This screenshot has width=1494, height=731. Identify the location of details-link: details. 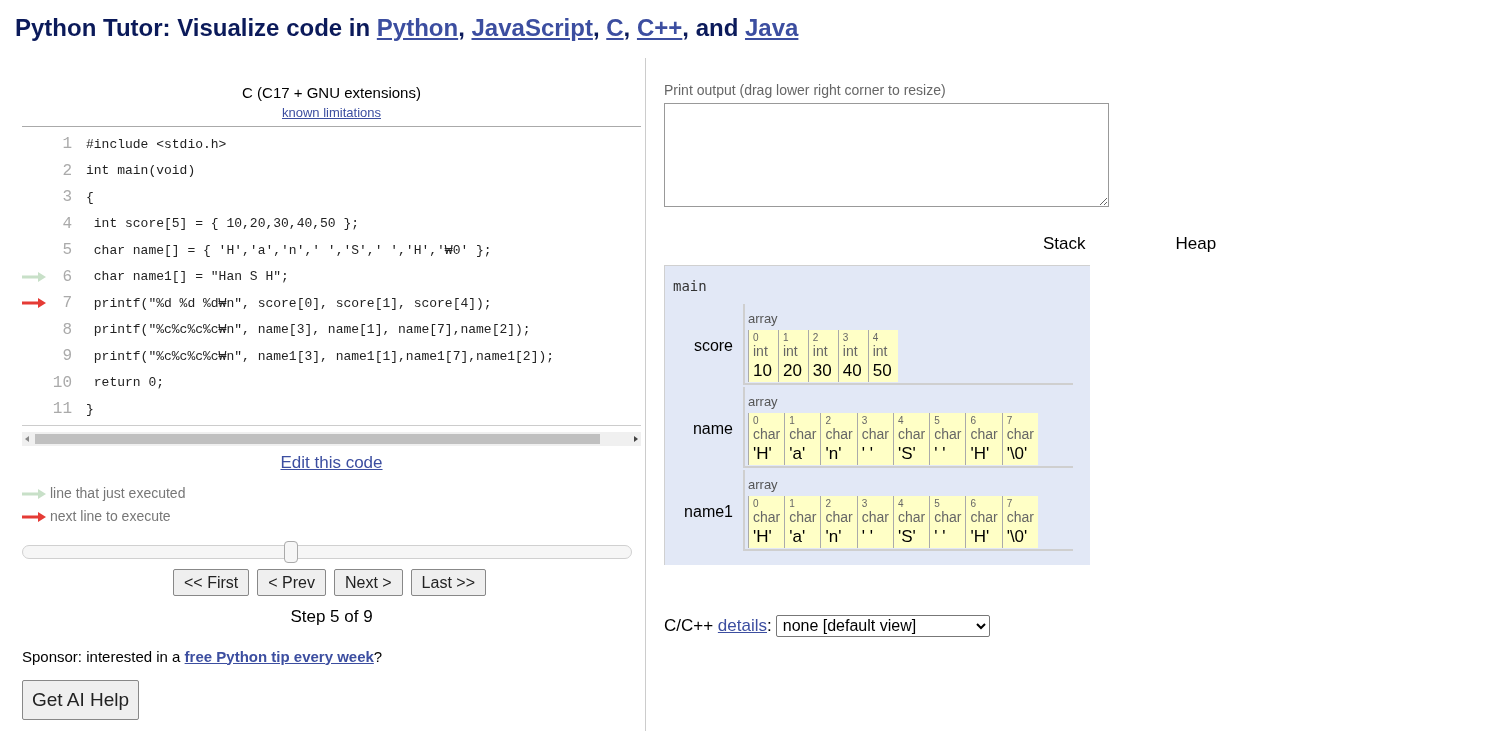
(742, 626).